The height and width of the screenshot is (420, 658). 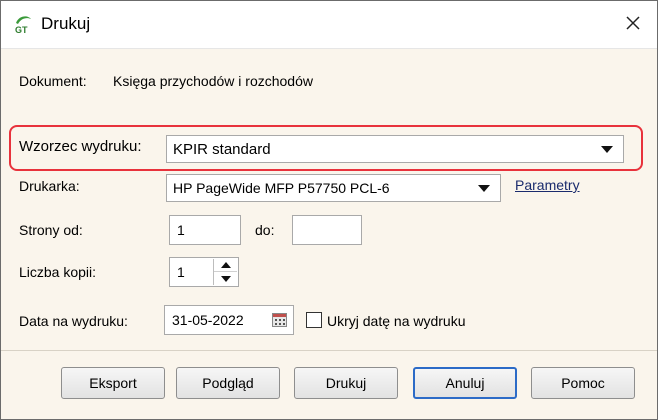 I want to click on copies-stepper: 1, so click(x=204, y=272).